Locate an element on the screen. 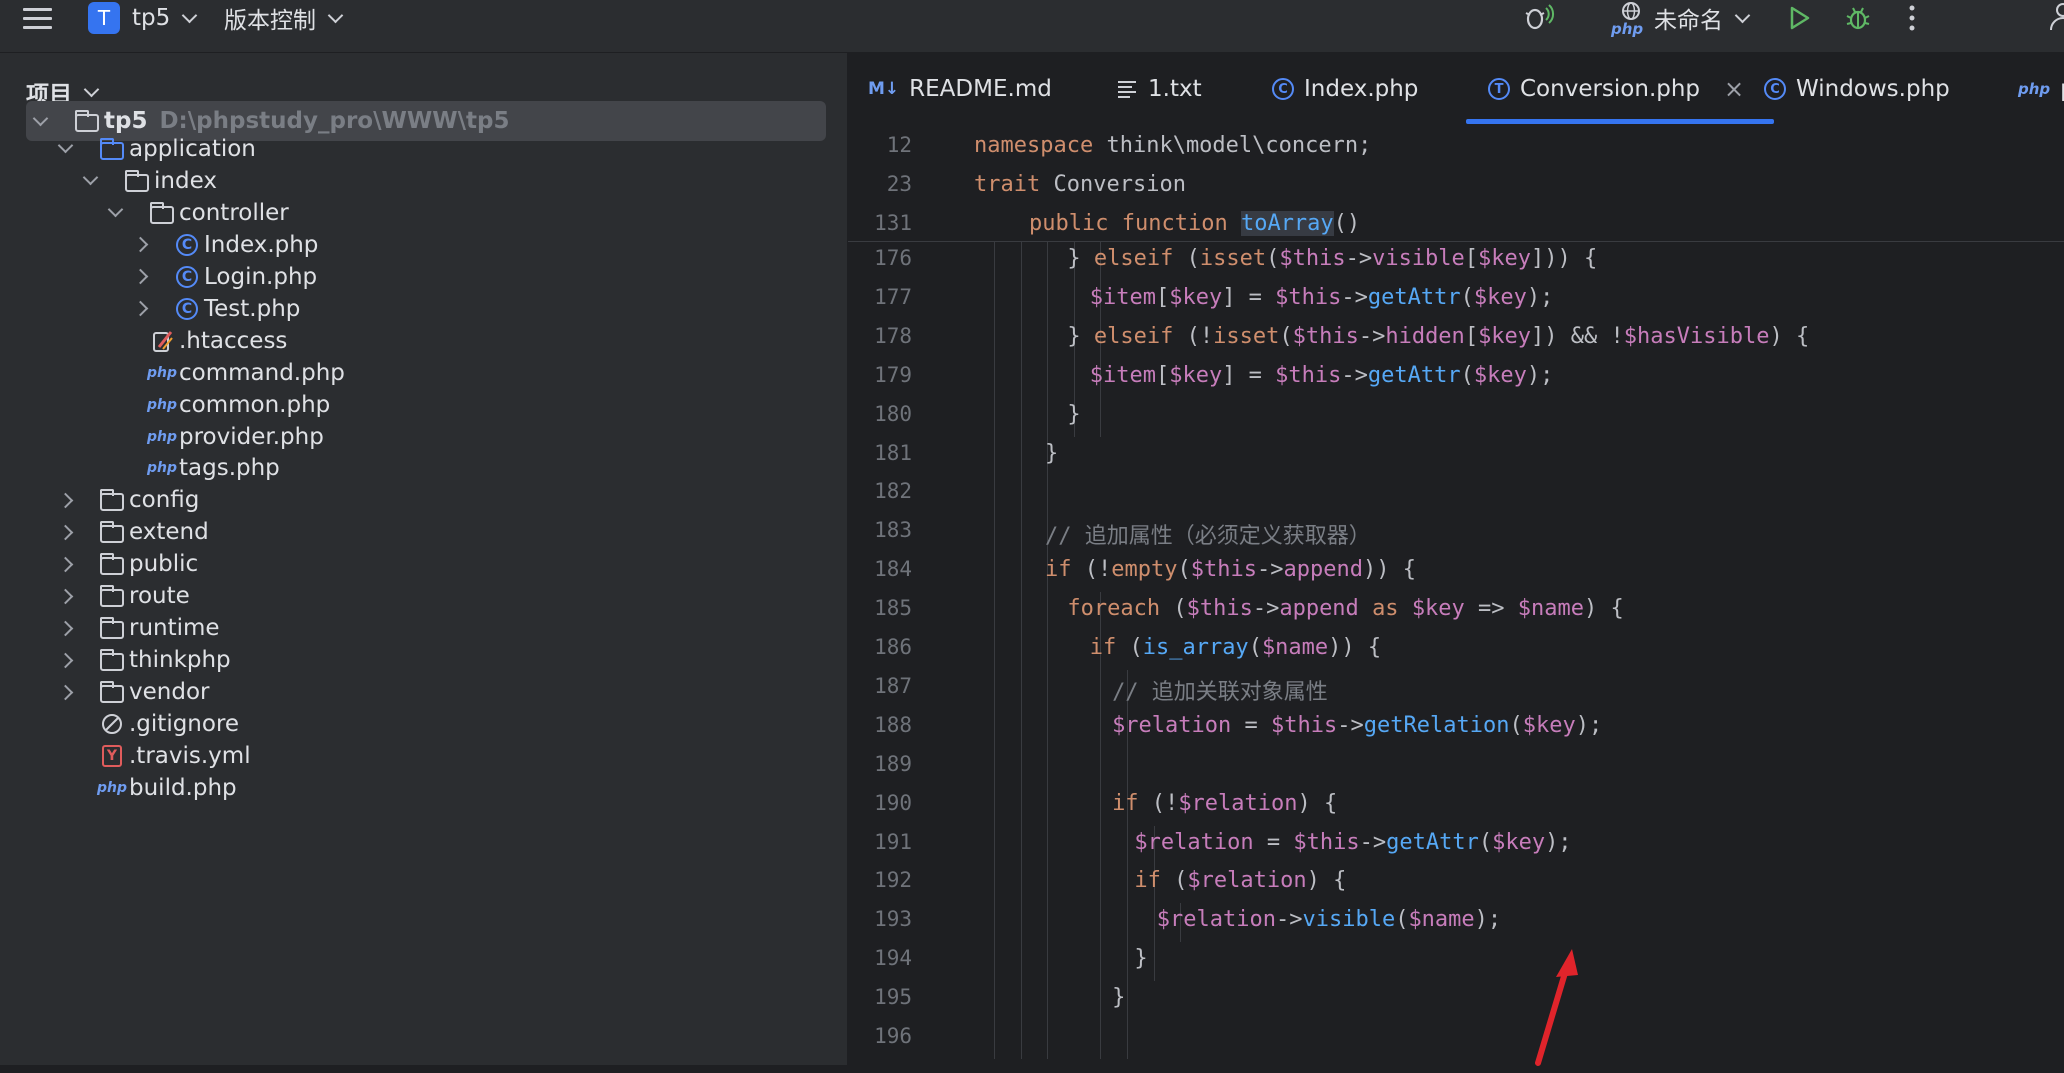 This screenshot has height=1073, width=2064. user-account-button is located at coordinates (2056, 18).